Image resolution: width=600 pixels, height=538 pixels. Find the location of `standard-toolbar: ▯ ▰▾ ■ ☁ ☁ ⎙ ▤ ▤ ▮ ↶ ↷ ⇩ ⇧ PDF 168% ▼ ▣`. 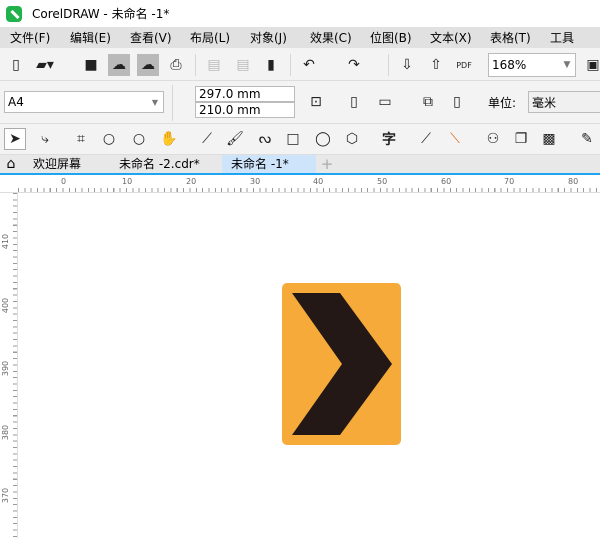

standard-toolbar: ▯ ▰▾ ■ ☁ ☁ ⎙ ▤ ▤ ▮ ↶ ↷ ⇩ ⇧ PDF 168% ▼ ▣ is located at coordinates (300, 64).